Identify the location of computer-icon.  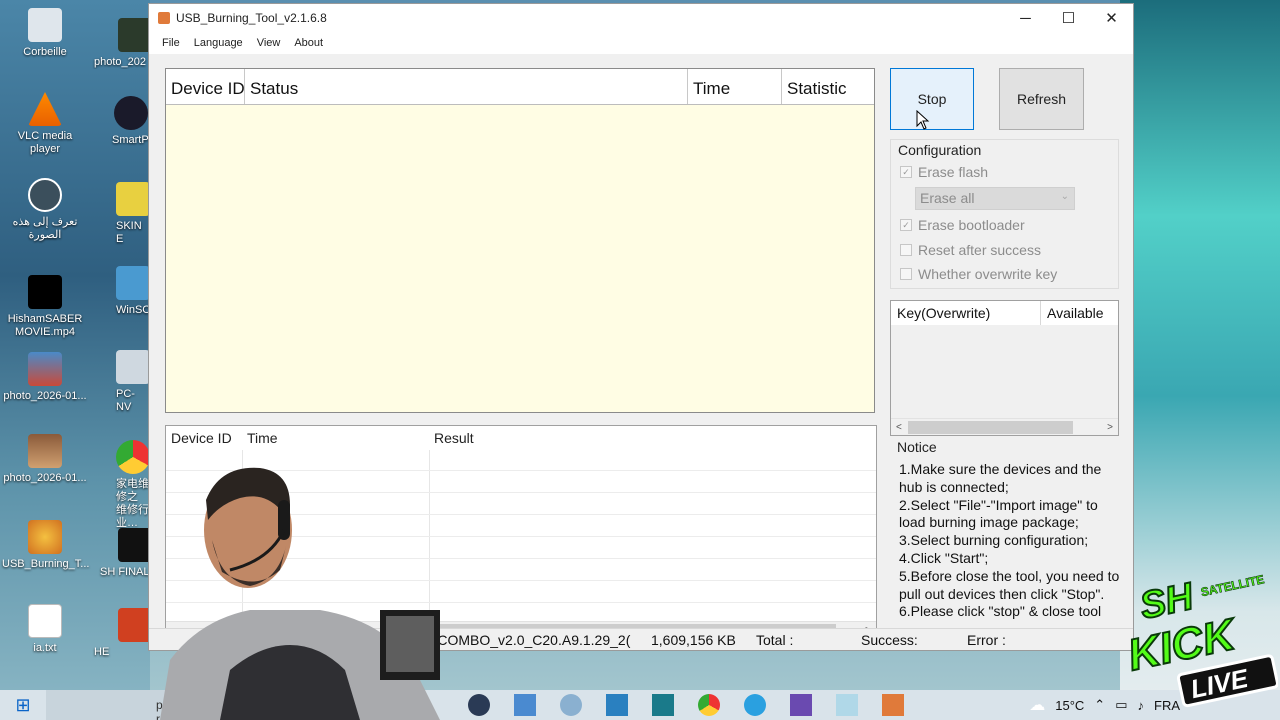
(133, 367).